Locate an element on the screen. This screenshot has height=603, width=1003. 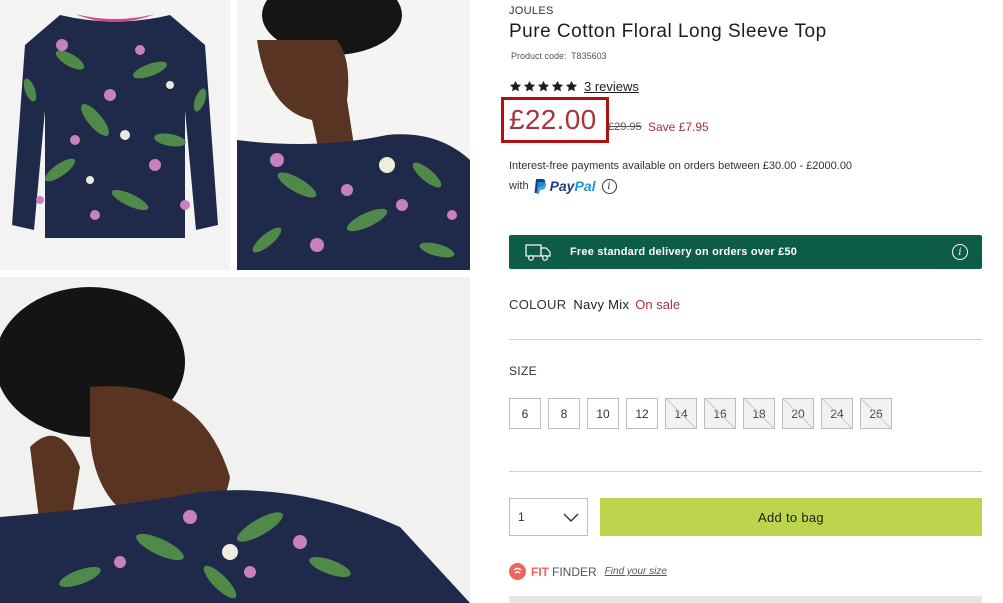
paypal-pay: Pay is located at coordinates (562, 186).